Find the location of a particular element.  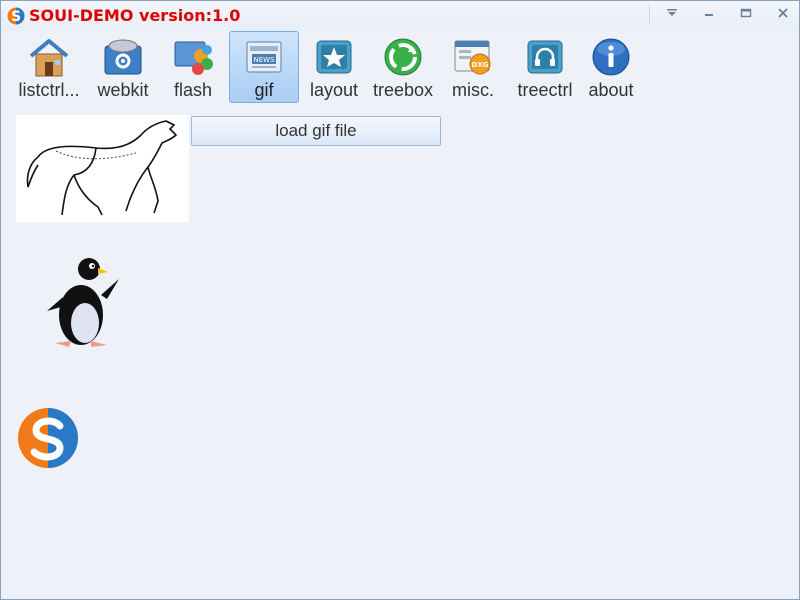

tab-treebox: treebox is located at coordinates (403, 67).